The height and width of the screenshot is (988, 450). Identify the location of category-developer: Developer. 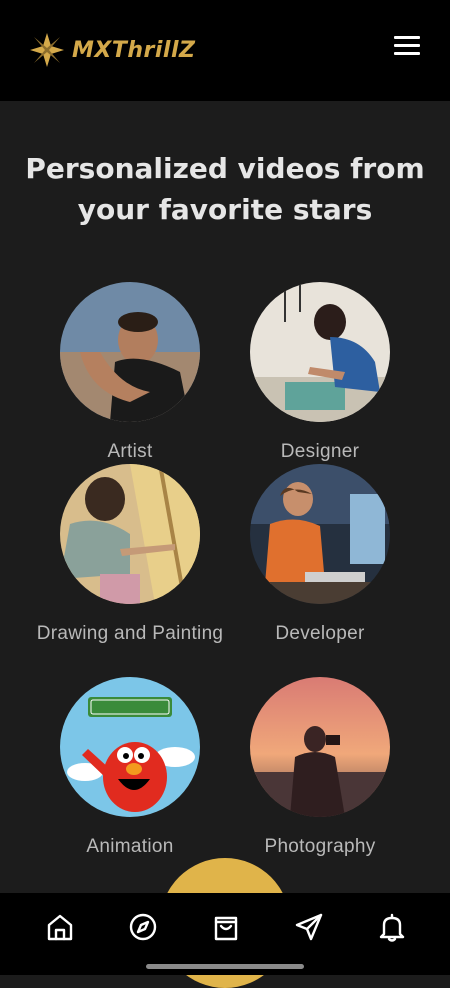
(320, 557).